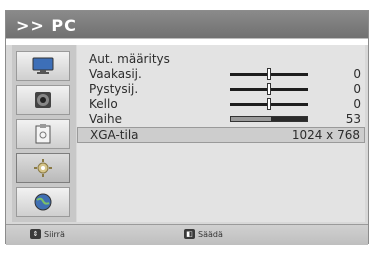 The width and height of the screenshot is (376, 254). I want to click on page-title: >> PC, so click(46, 25).